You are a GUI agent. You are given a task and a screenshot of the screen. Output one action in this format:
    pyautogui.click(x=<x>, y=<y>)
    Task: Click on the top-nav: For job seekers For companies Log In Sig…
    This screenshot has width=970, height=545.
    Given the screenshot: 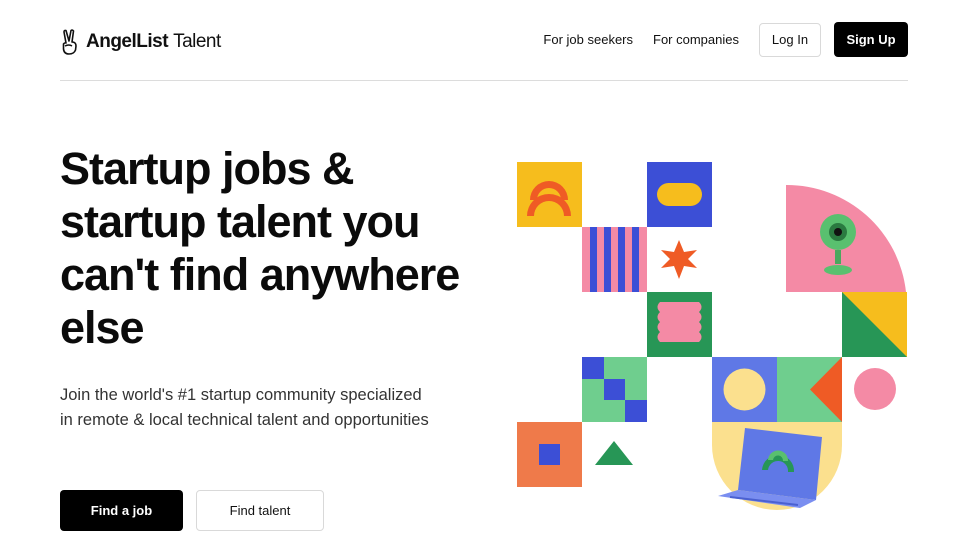 What is the action you would take?
    pyautogui.click(x=725, y=39)
    